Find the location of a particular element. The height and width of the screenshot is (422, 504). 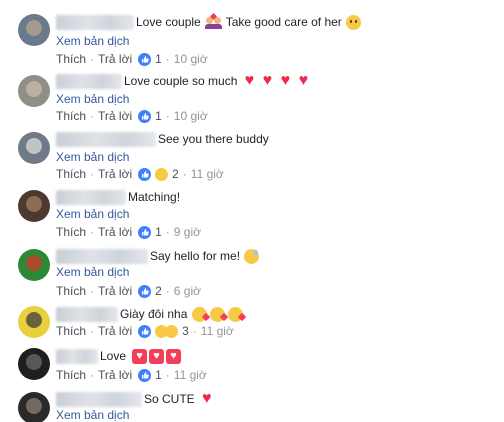

comment-actions: Thích · Trả lời 3 · 11 giờ is located at coordinates (145, 331).